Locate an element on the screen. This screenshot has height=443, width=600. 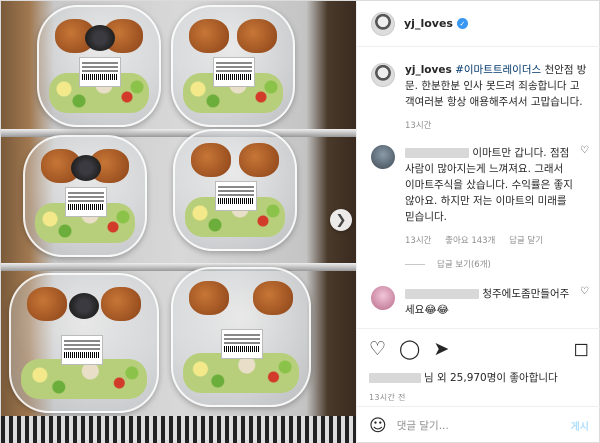
comment-bubble-icon: ◯ is located at coordinates (409, 349).